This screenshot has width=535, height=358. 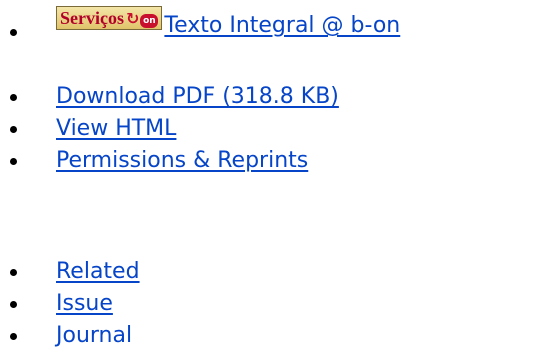 I want to click on journal-label: Journal, so click(x=94, y=335).